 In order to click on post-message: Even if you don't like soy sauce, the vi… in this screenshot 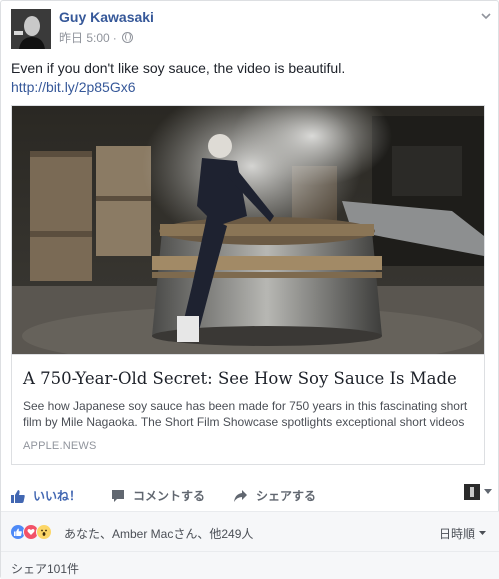, I will do `click(178, 68)`.